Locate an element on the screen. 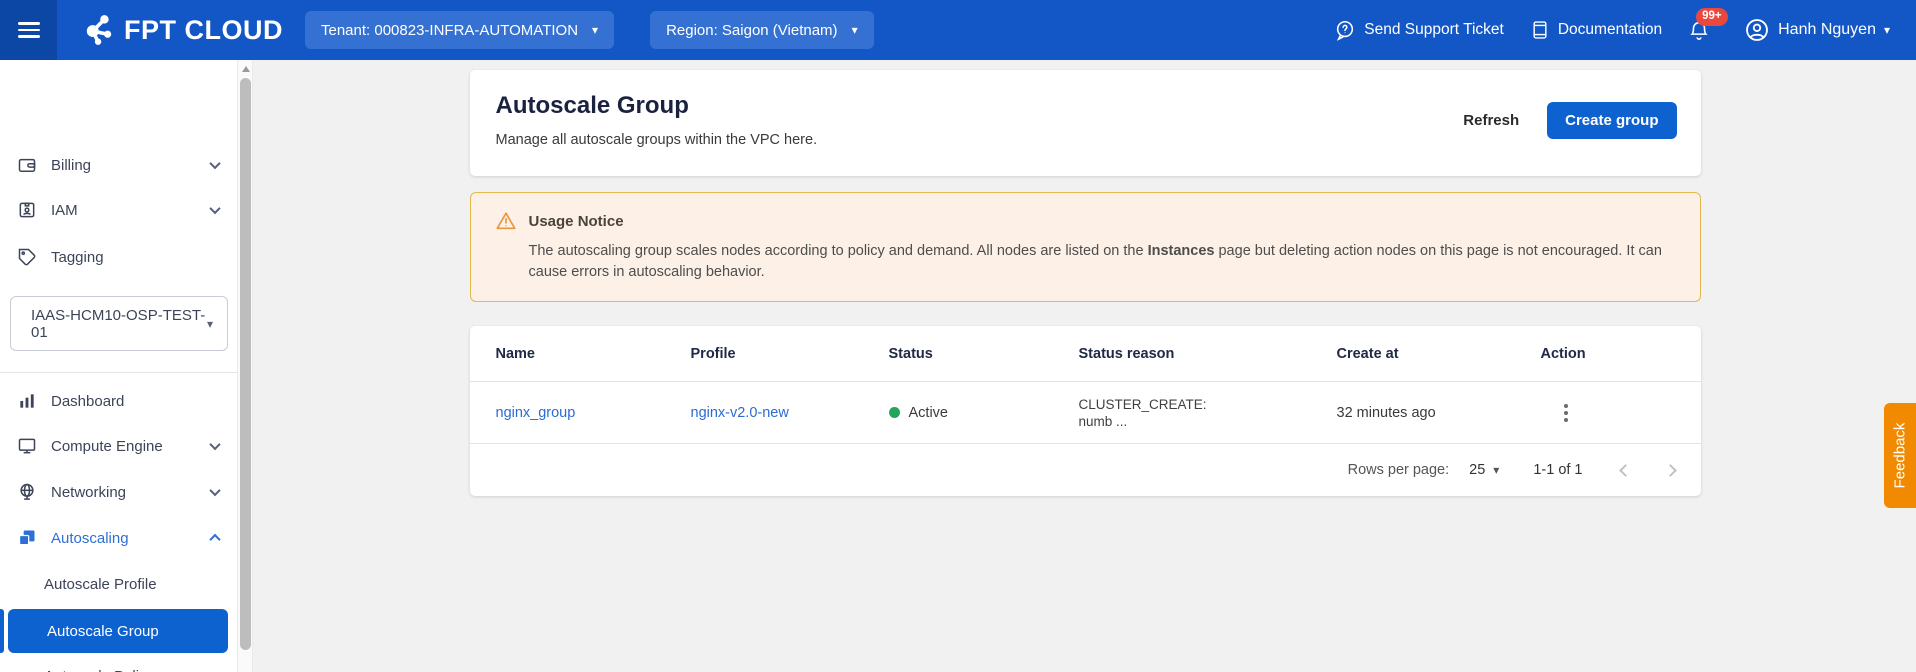  tenant-dropdown-label: Tenant: 000823-INFRA-AUTOMATION is located at coordinates (450, 30).